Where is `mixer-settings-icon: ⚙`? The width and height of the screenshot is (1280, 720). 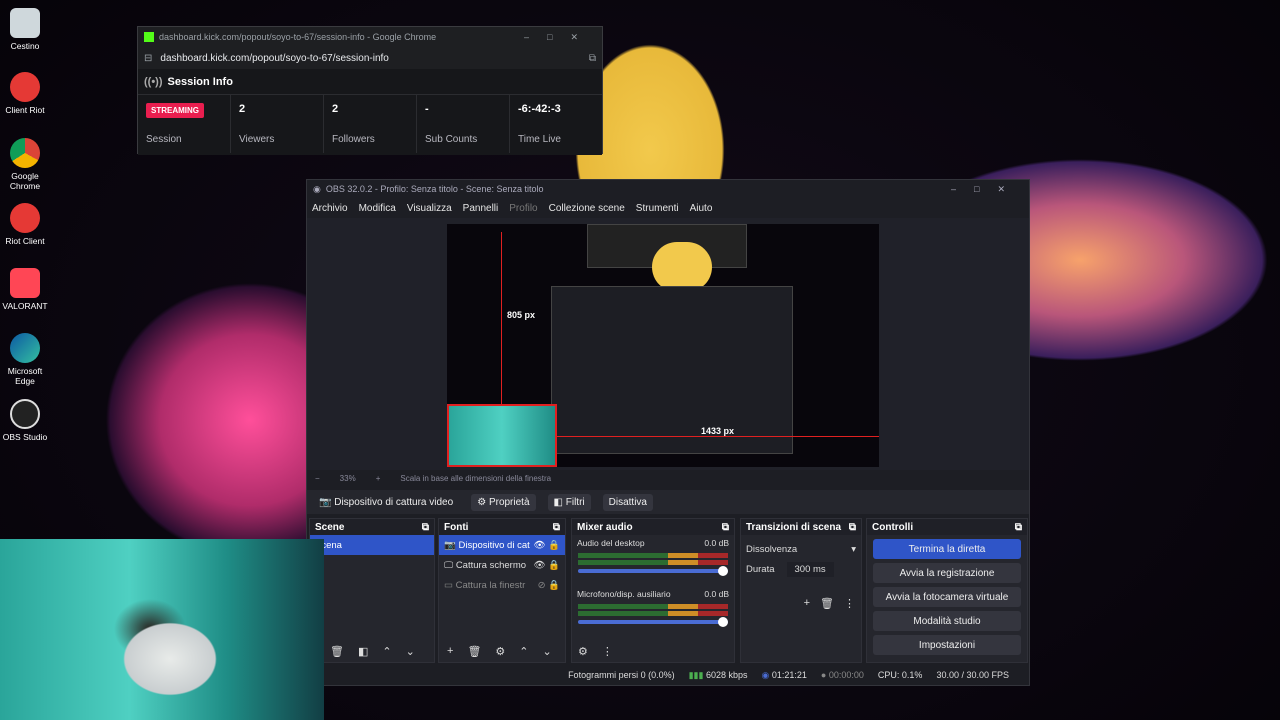
mixer-settings-icon: ⚙ is located at coordinates (583, 651).